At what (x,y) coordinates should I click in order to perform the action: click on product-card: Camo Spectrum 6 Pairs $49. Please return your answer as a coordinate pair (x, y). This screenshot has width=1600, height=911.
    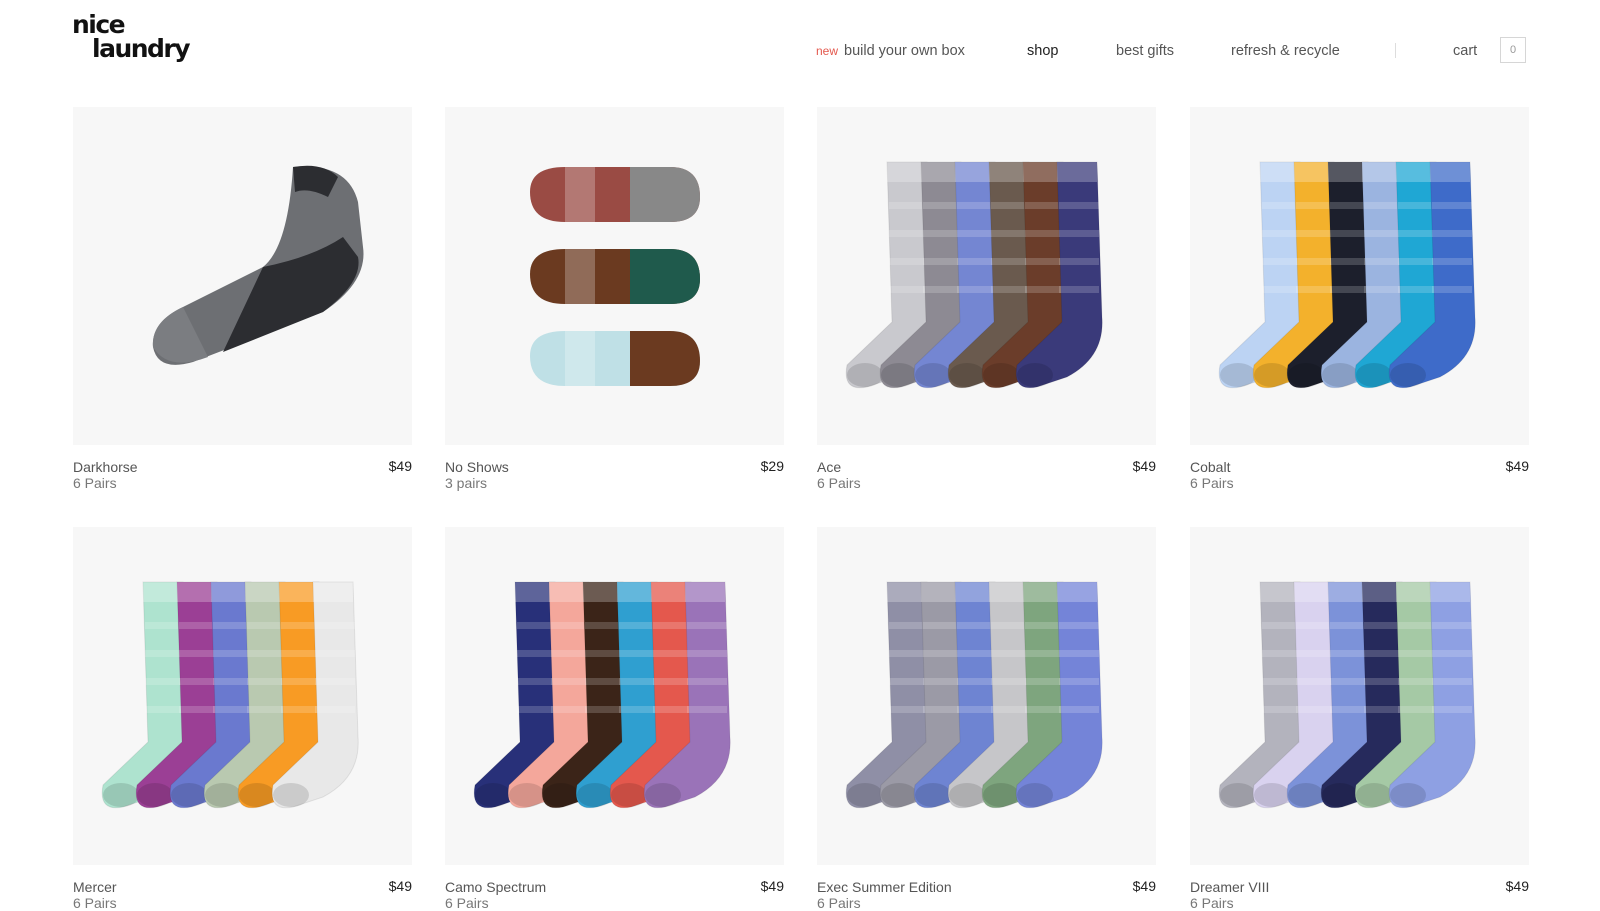
    Looking at the image, I should click on (614, 719).